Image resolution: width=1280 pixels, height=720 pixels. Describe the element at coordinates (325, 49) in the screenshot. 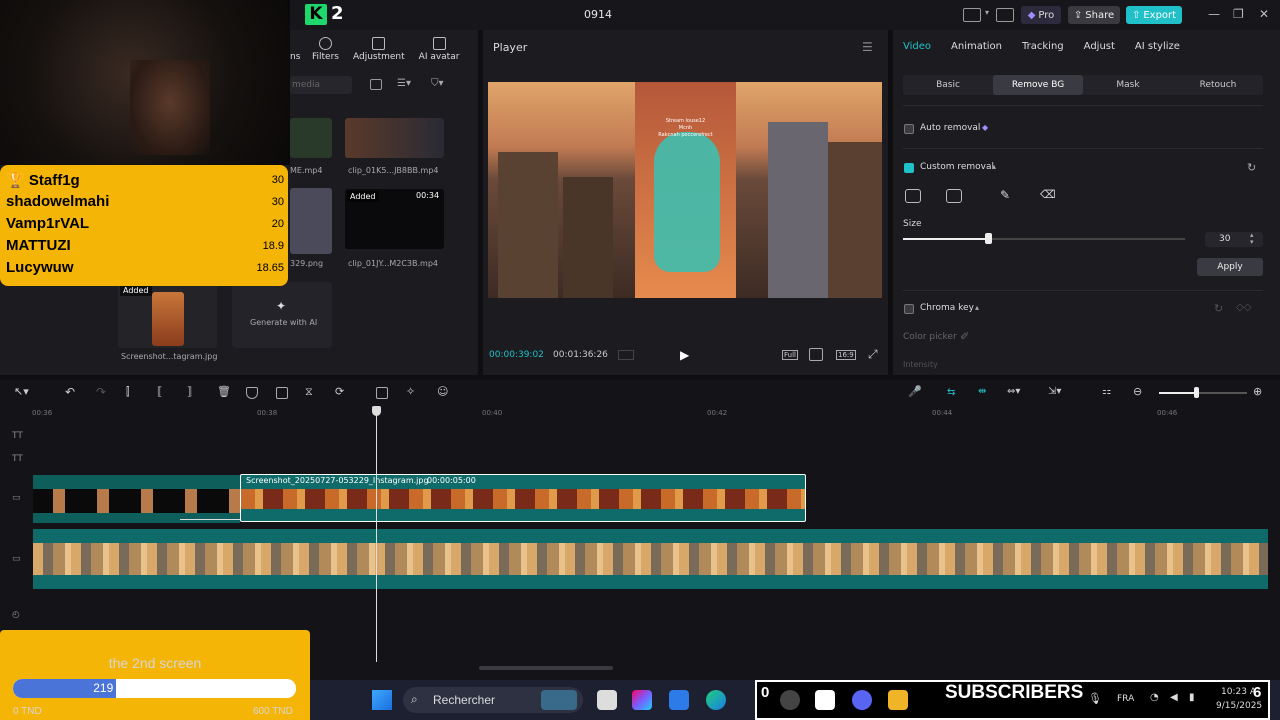

I see `tab-filters: Filters` at that location.